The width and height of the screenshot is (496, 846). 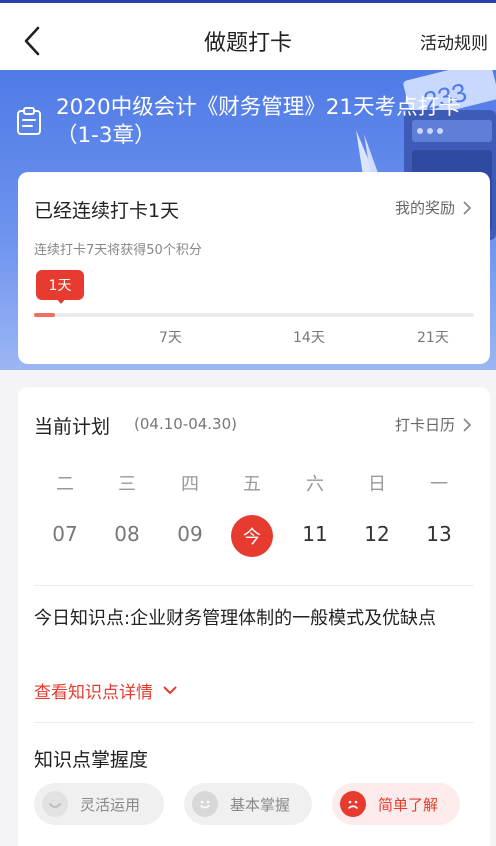 What do you see at coordinates (60, 285) in the screenshot?
I see `current-day-badge: 1天` at bounding box center [60, 285].